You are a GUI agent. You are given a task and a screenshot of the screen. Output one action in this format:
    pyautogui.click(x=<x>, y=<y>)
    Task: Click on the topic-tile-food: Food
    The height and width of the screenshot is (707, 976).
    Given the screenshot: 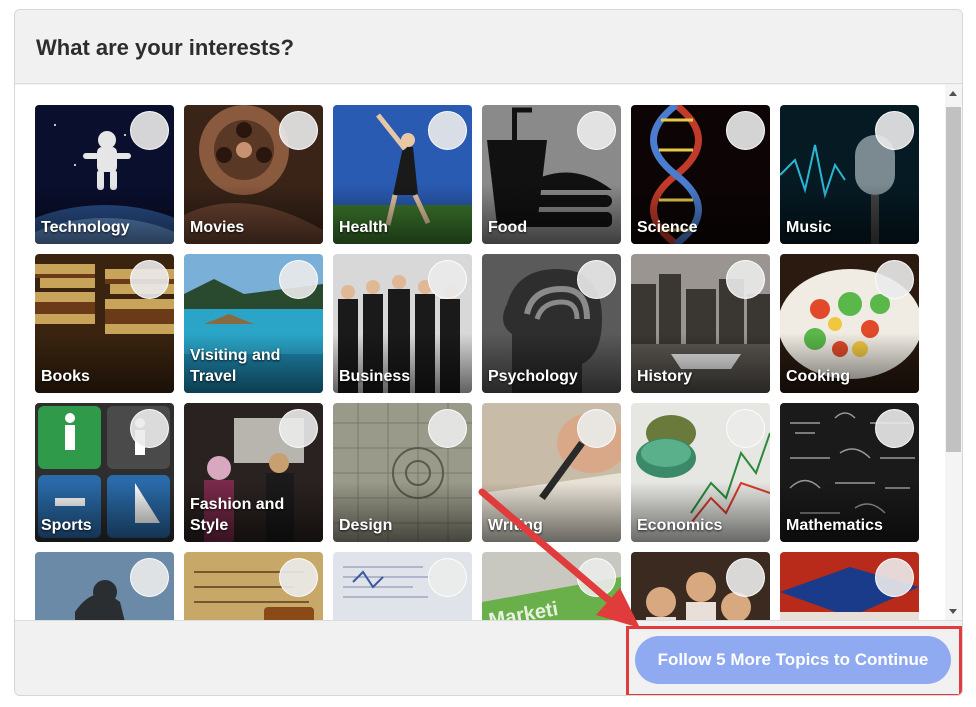 What is the action you would take?
    pyautogui.click(x=551, y=174)
    